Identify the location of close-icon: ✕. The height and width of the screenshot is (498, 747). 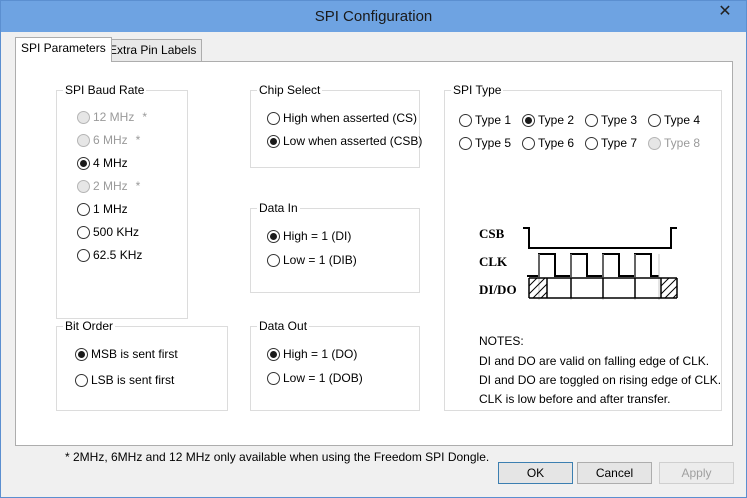
(725, 12).